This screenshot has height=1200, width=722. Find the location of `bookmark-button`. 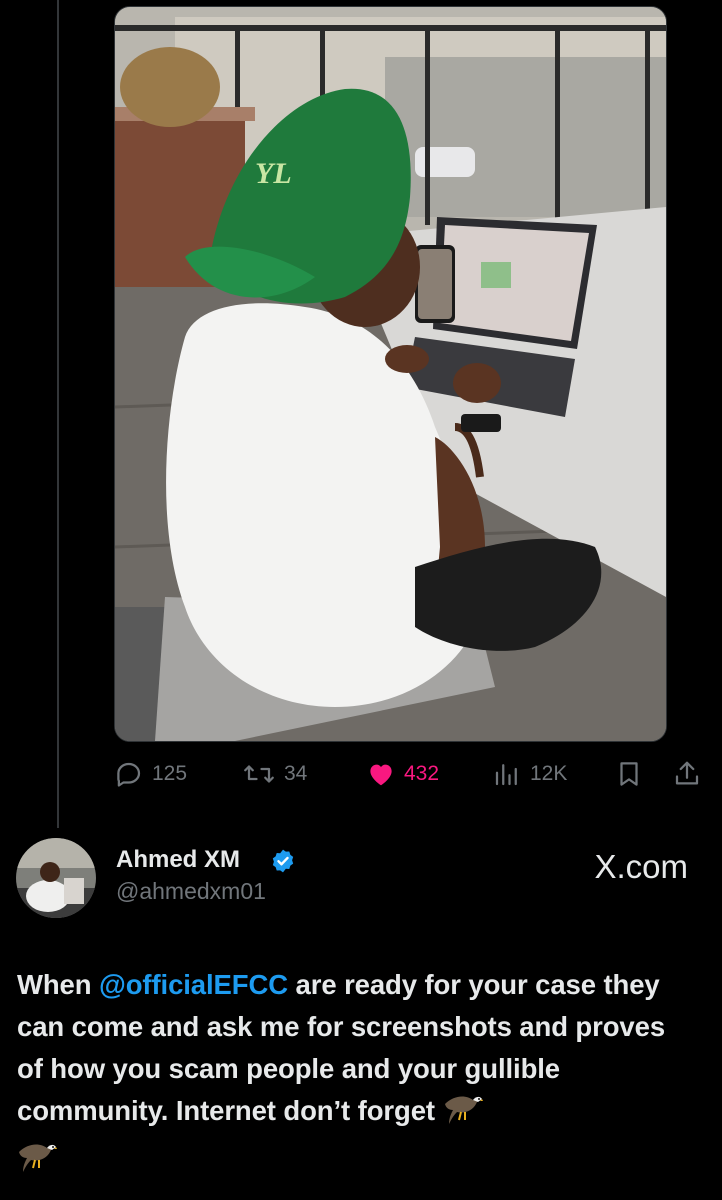

bookmark-button is located at coordinates (629, 774).